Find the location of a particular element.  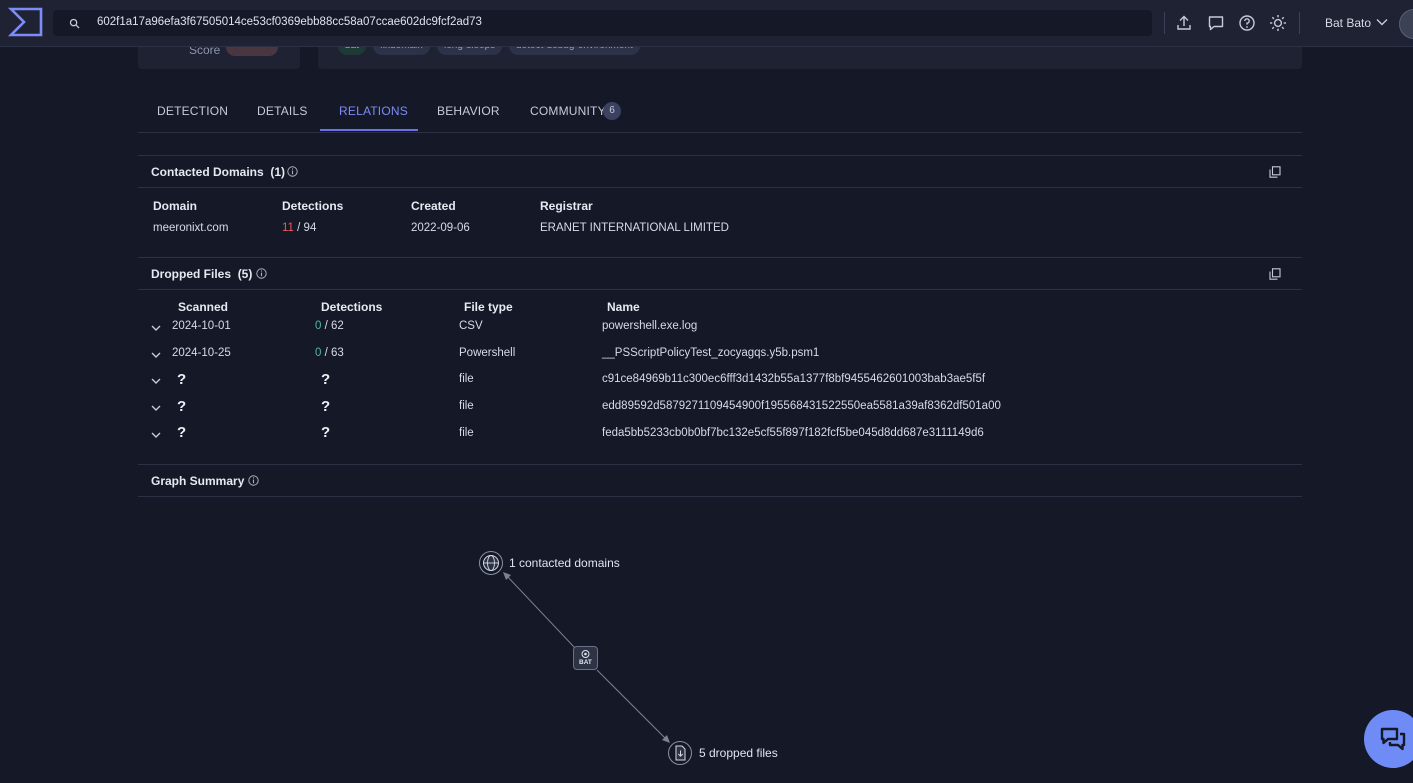

detections-value: 0 / 62 is located at coordinates (329, 326).